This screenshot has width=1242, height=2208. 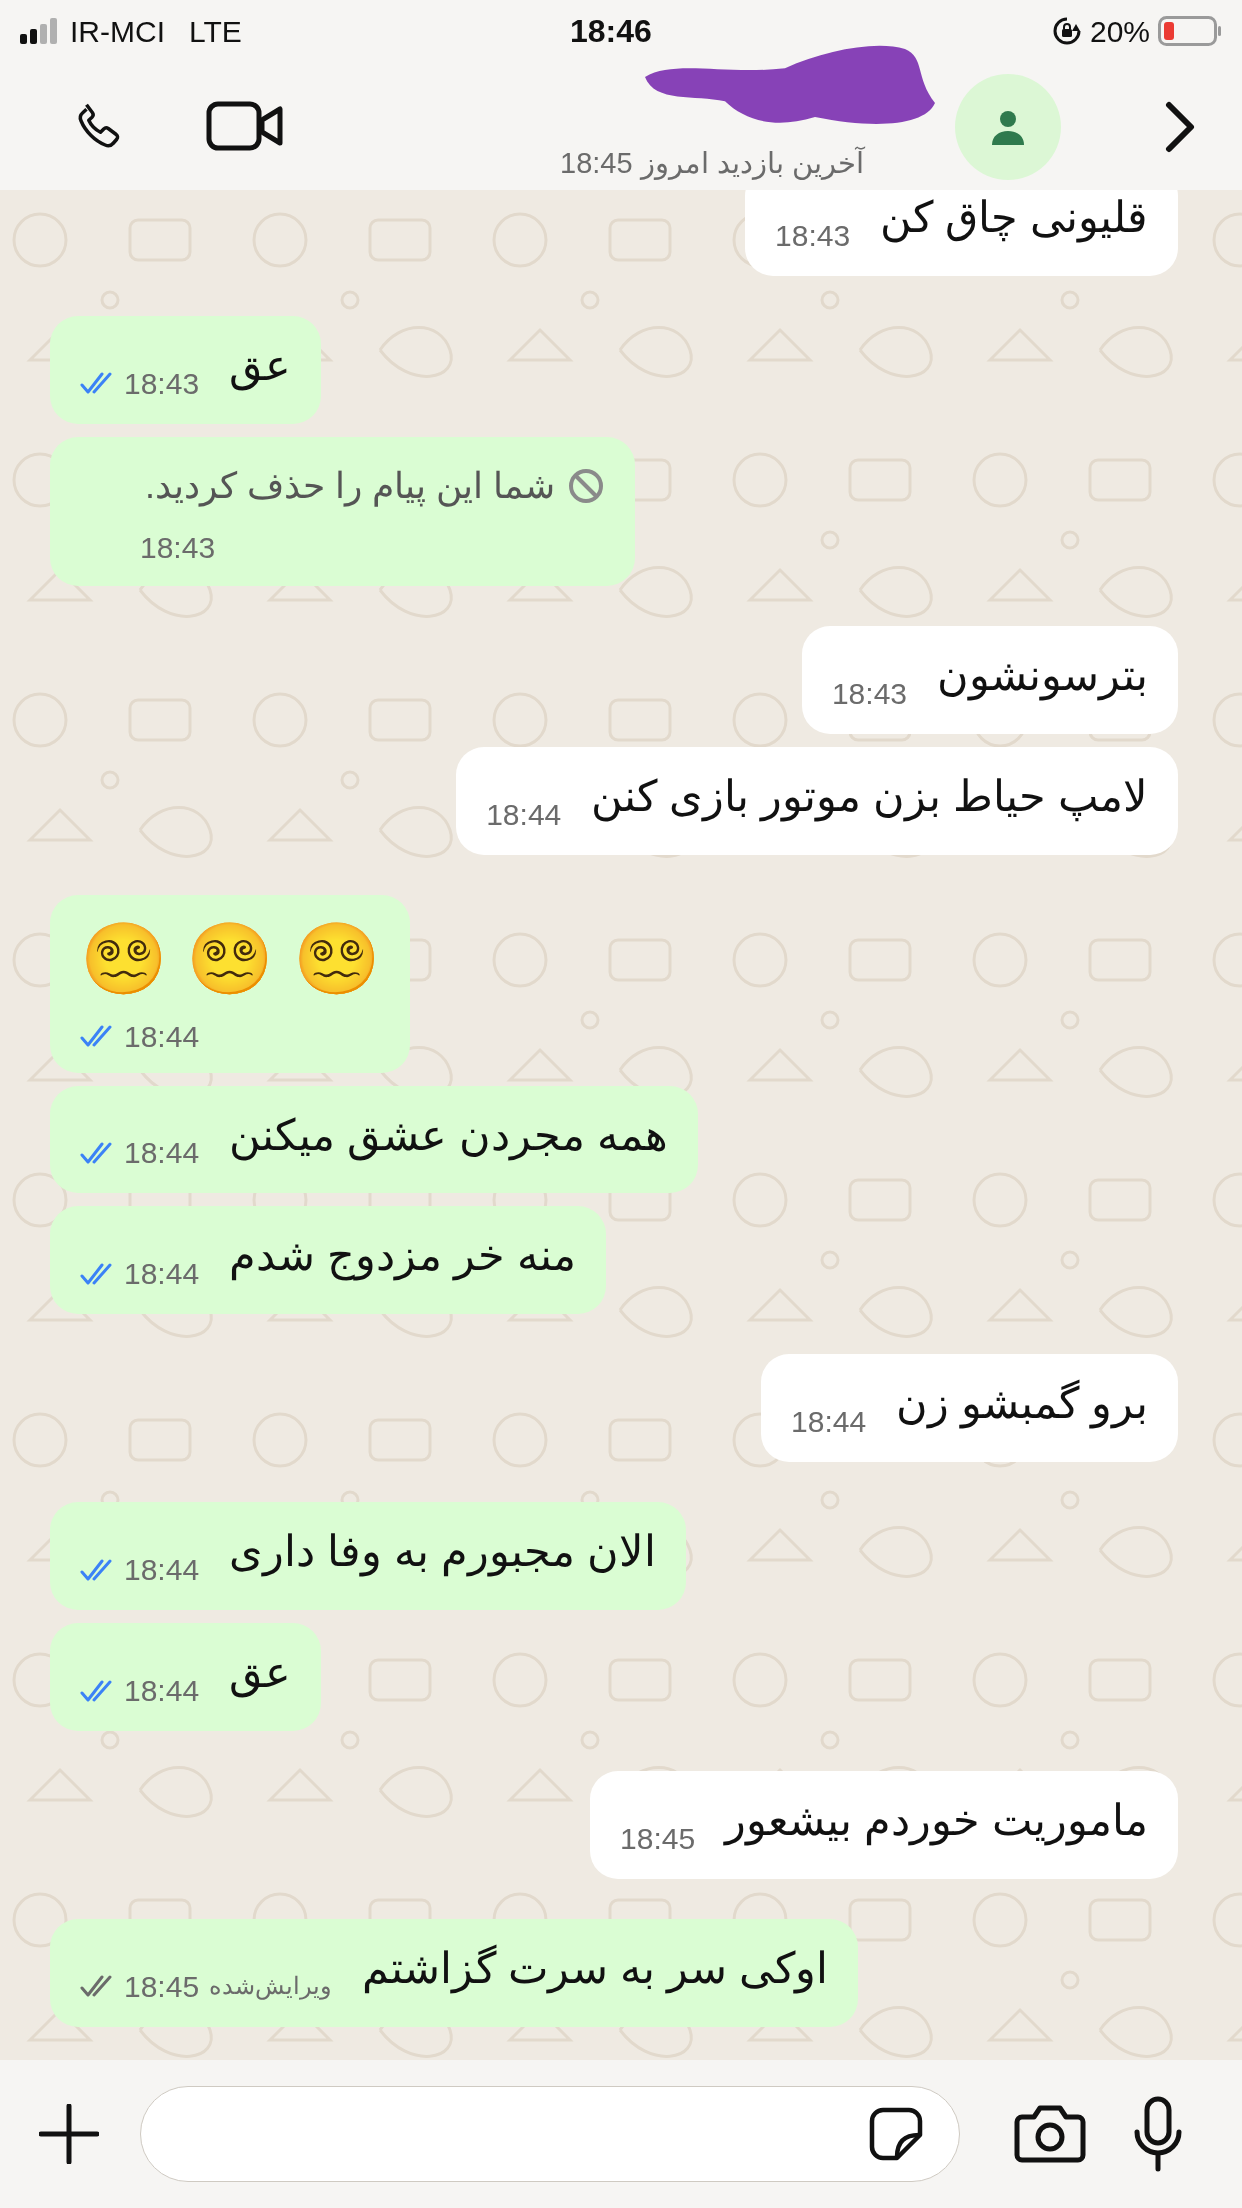 I want to click on message-text: الان مجبورم به وفا داری, so click(x=442, y=1552).